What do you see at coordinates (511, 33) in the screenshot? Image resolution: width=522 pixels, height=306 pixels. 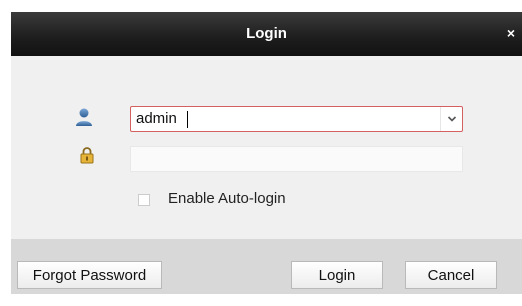 I see `close-icon: ×` at bounding box center [511, 33].